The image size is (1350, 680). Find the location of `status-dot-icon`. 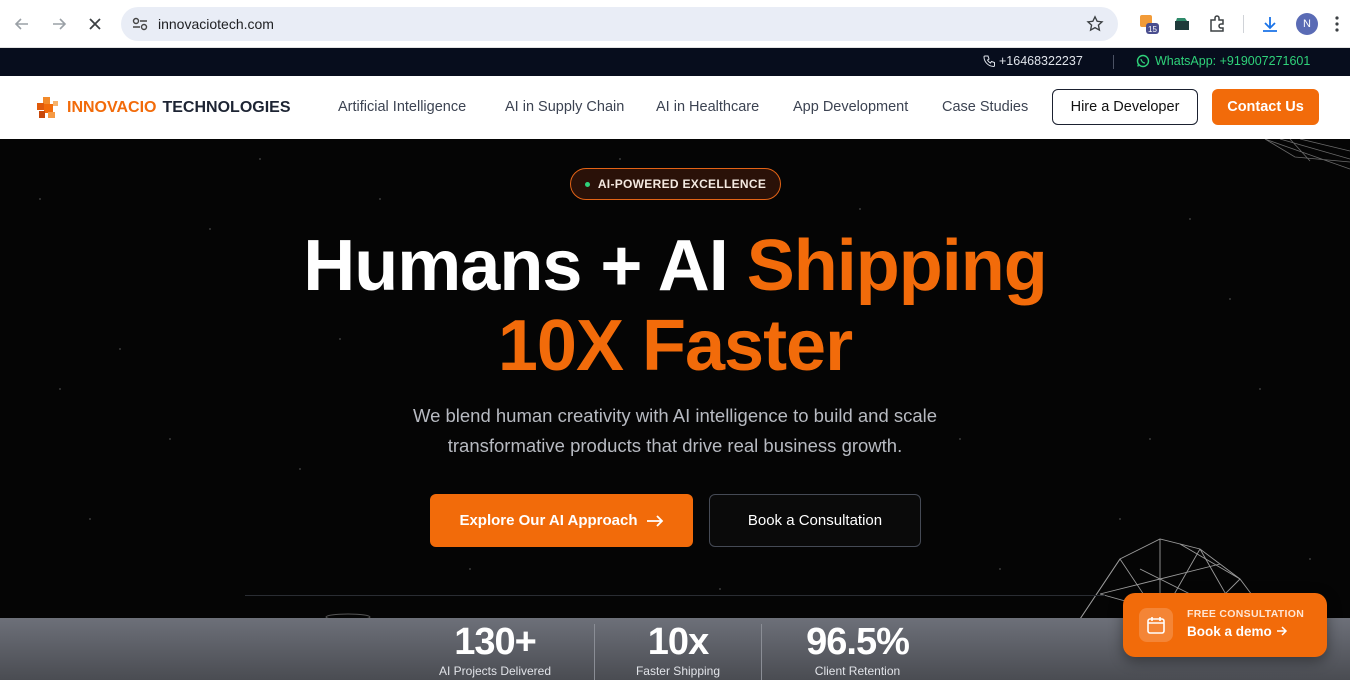

status-dot-icon is located at coordinates (587, 184).